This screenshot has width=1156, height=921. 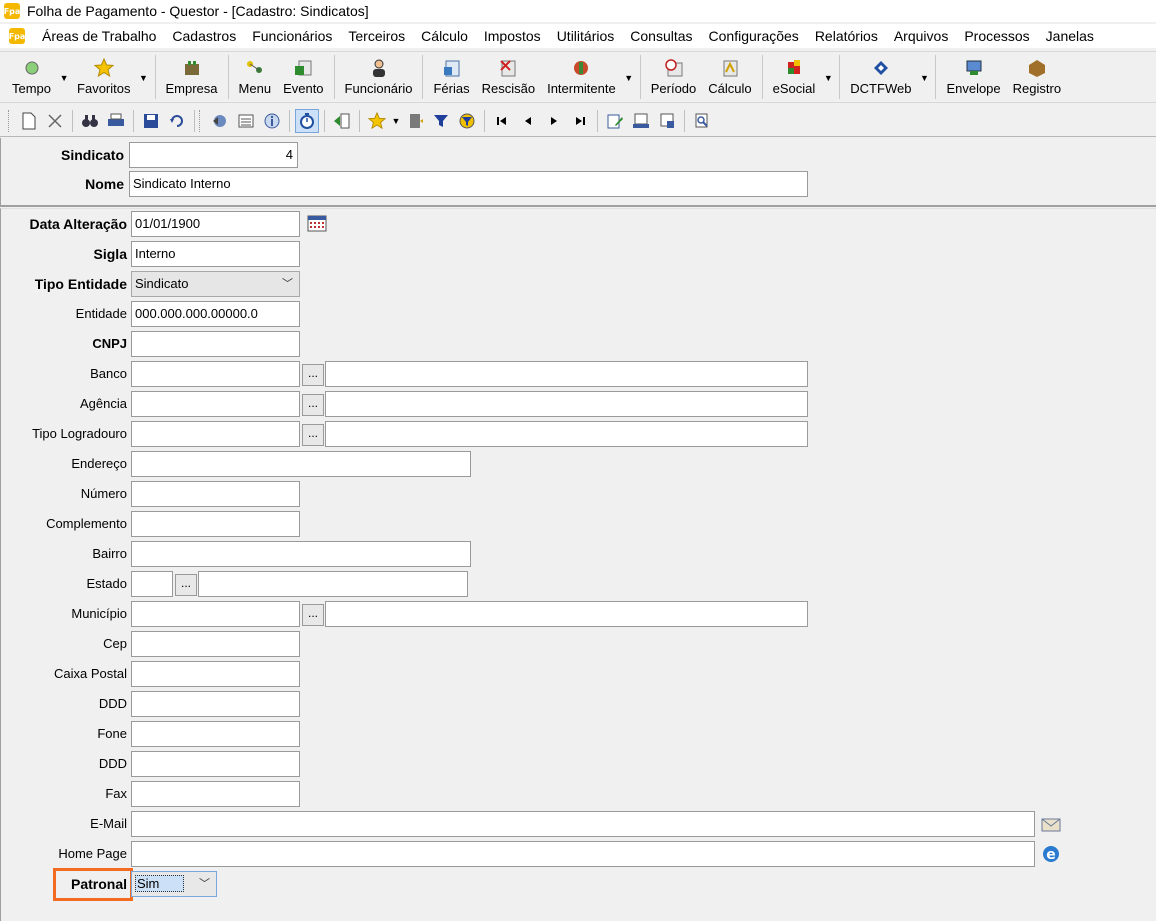 What do you see at coordinates (64, 77) in the screenshot?
I see `tempo-dropdown-icon: ▼` at bounding box center [64, 77].